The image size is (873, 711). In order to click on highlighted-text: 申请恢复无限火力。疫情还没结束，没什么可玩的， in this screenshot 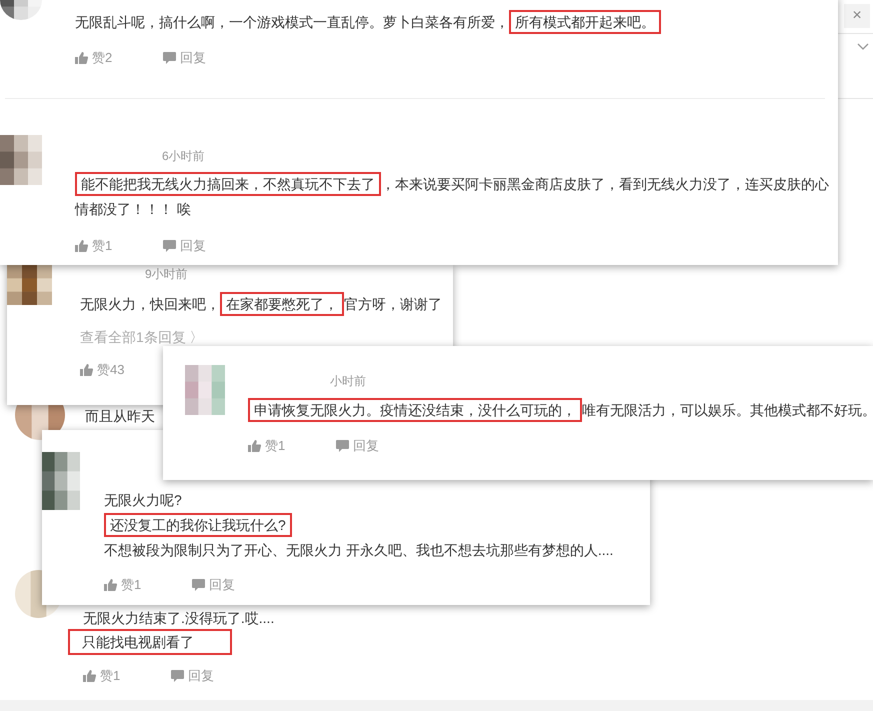, I will do `click(415, 410)`.